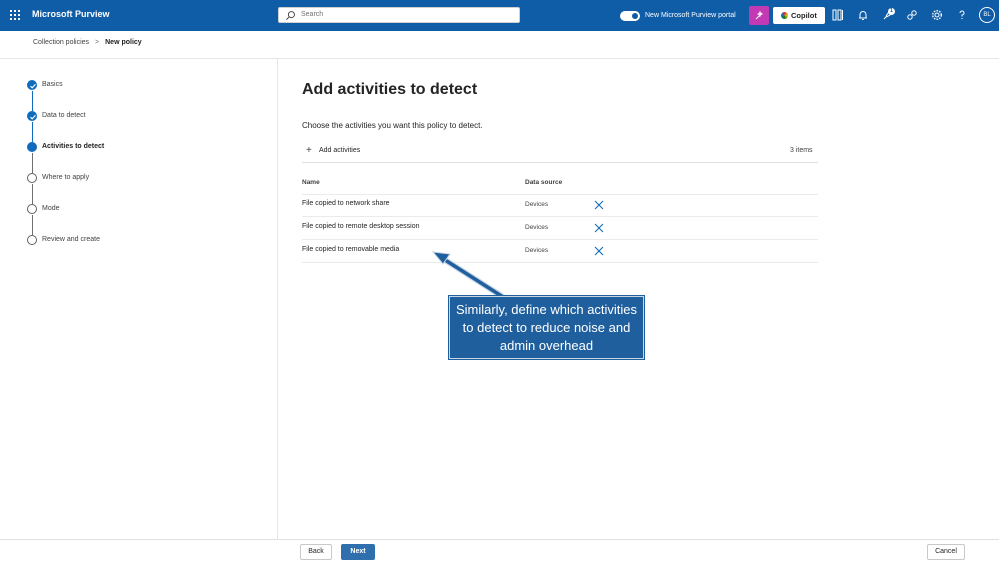  Describe the element at coordinates (468, 275) in the screenshot. I see `callout-arrow` at that location.